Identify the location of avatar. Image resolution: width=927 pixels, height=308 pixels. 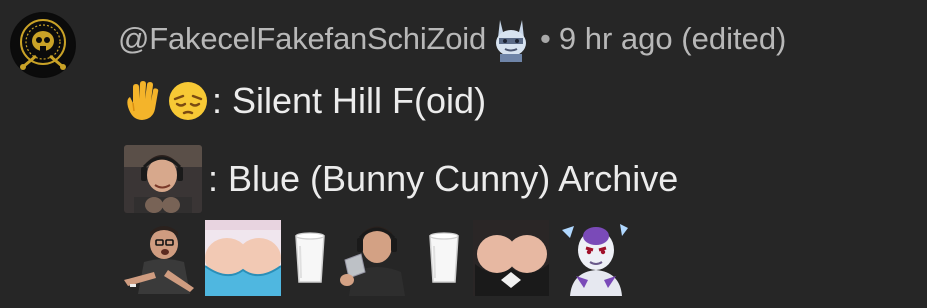
(43, 45).